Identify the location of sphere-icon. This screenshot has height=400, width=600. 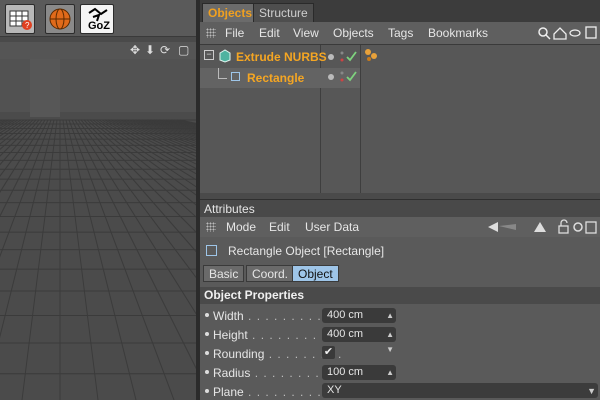
(60, 19).